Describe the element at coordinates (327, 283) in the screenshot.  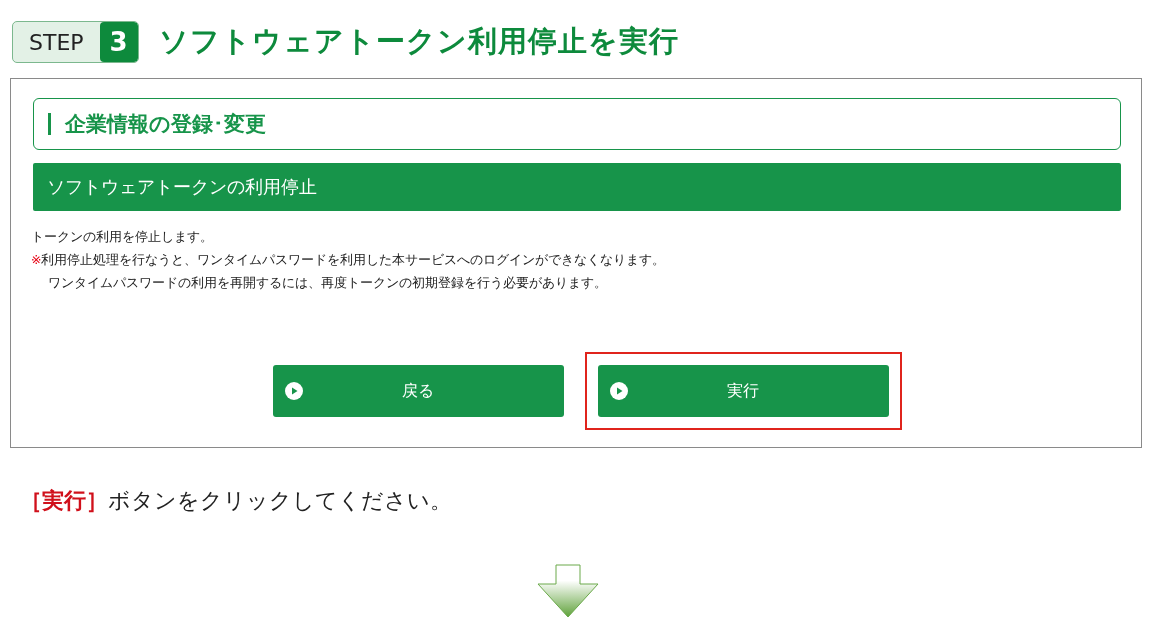
I see `message-text: ワンタイムパスワードの利用を再開するには、再度トークンの初期登録を行う必要があります。` at that location.